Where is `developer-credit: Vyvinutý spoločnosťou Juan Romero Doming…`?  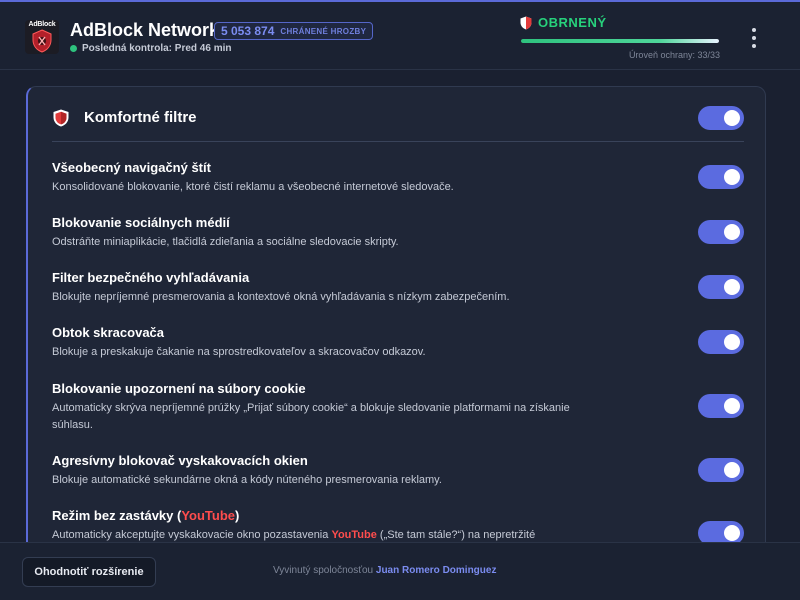 developer-credit: Vyvinutý spoločnosťou Juan Romero Doming… is located at coordinates (384, 570).